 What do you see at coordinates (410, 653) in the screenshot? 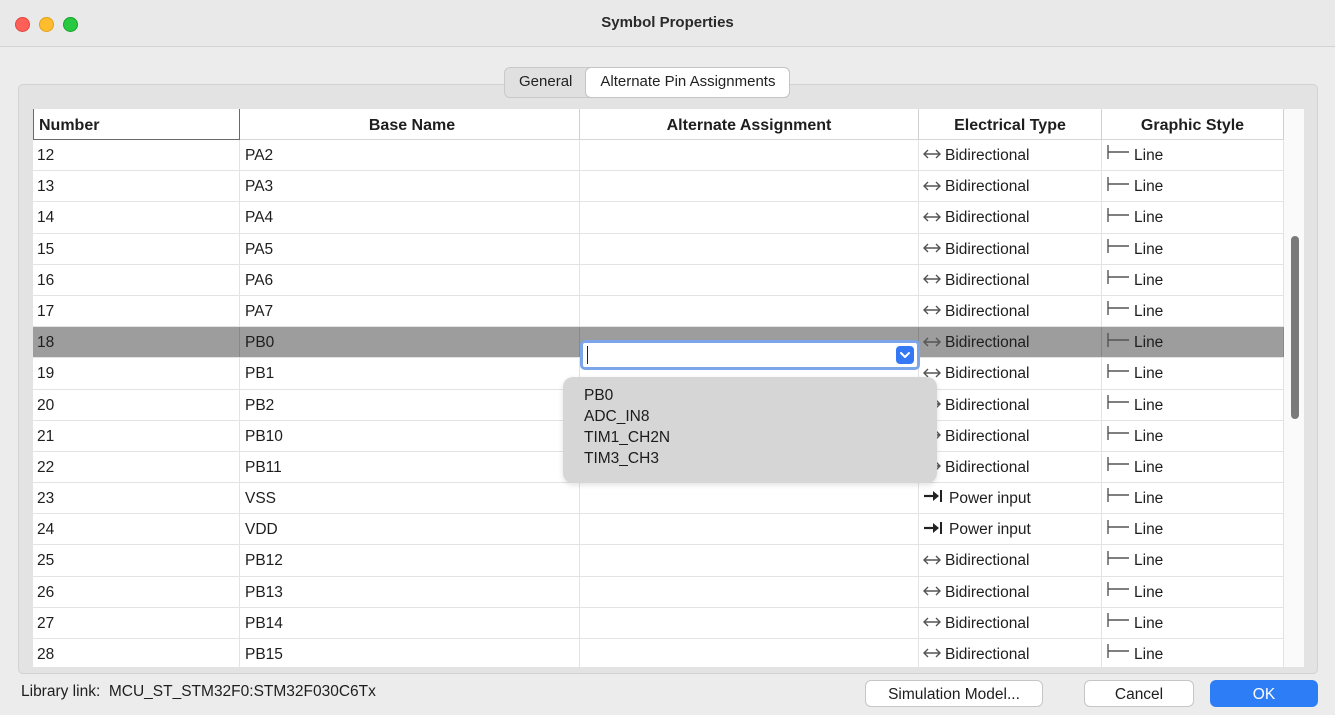
I see `base-name-cell: PB15` at bounding box center [410, 653].